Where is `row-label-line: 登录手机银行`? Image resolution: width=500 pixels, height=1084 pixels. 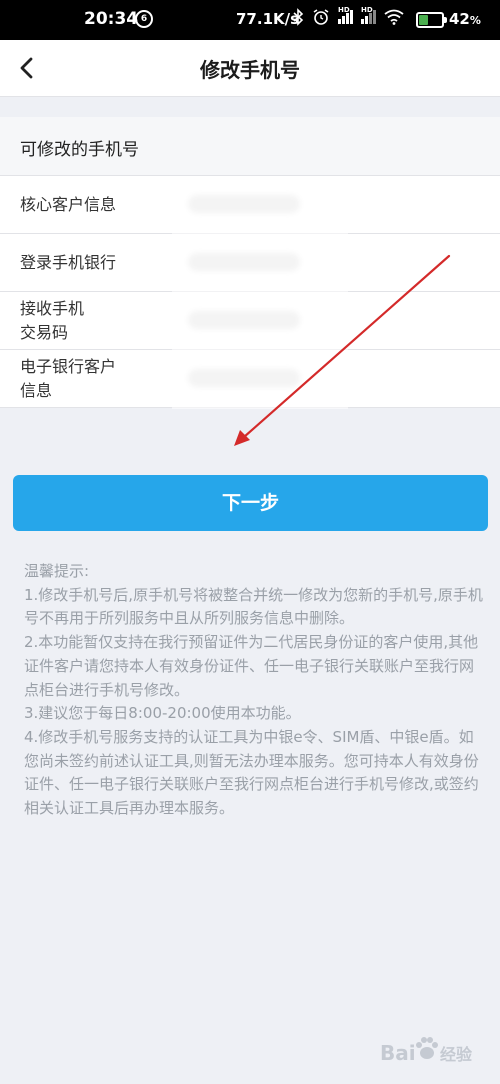 row-label-line: 登录手机银行 is located at coordinates (68, 262).